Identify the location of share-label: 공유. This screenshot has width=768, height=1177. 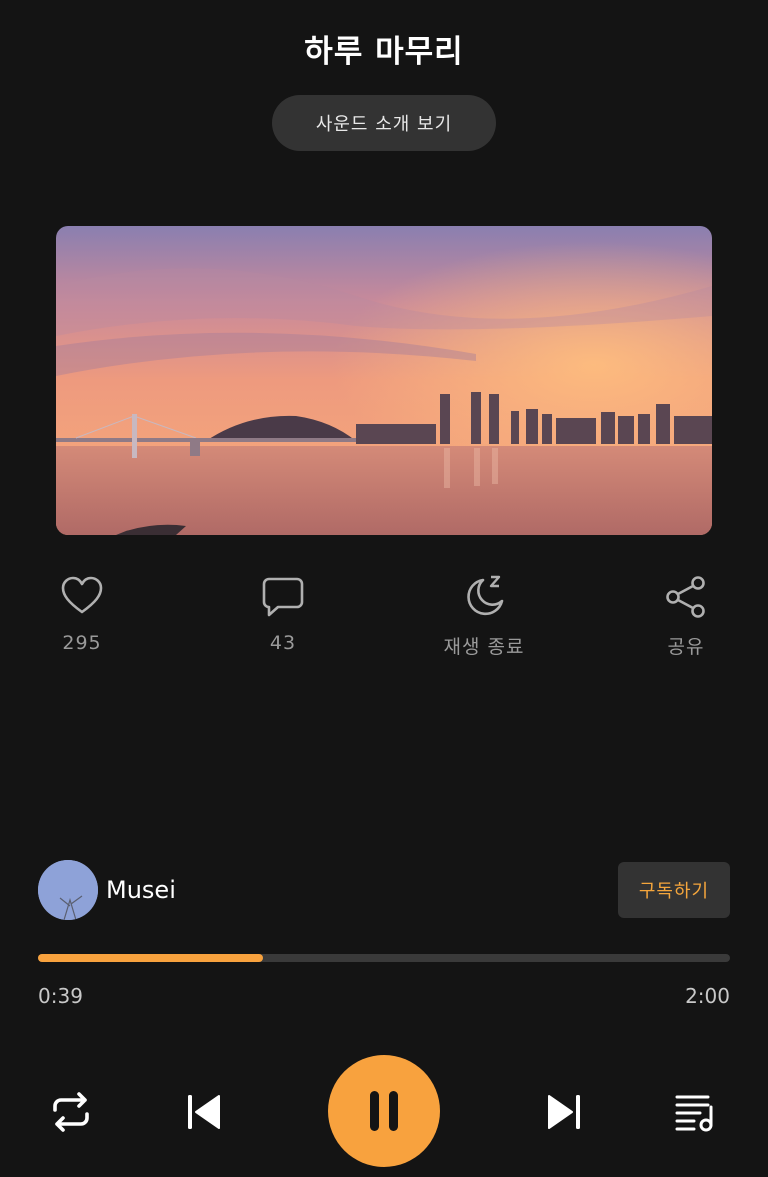
(686, 647).